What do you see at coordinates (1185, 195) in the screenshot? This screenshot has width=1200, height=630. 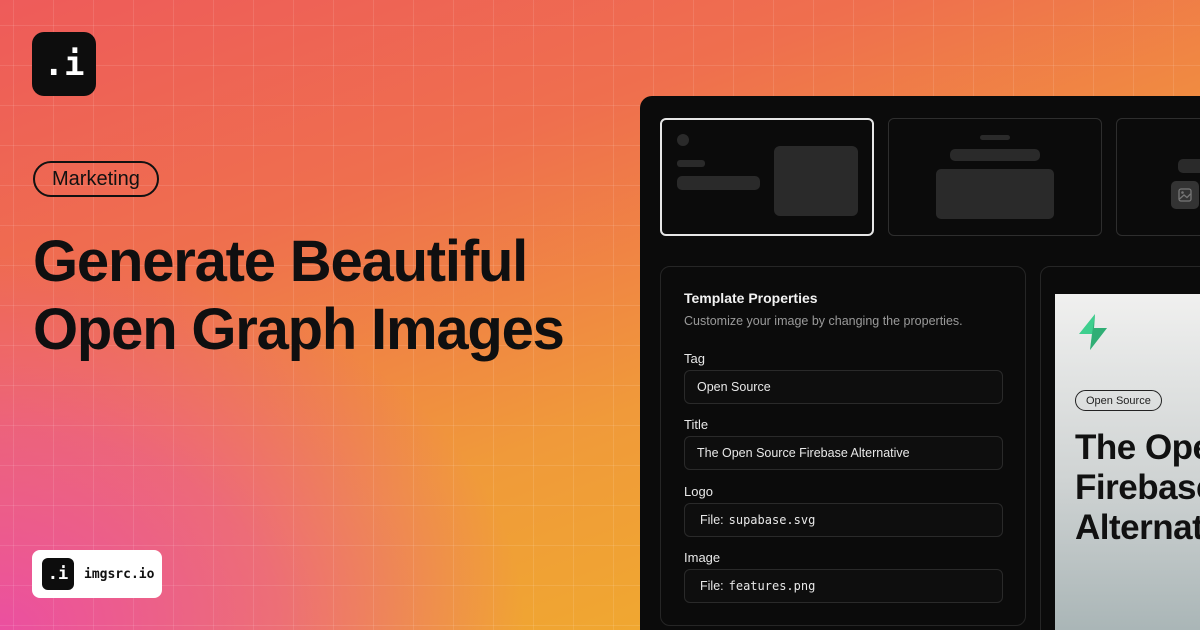 I see `image-placeholder-icon` at bounding box center [1185, 195].